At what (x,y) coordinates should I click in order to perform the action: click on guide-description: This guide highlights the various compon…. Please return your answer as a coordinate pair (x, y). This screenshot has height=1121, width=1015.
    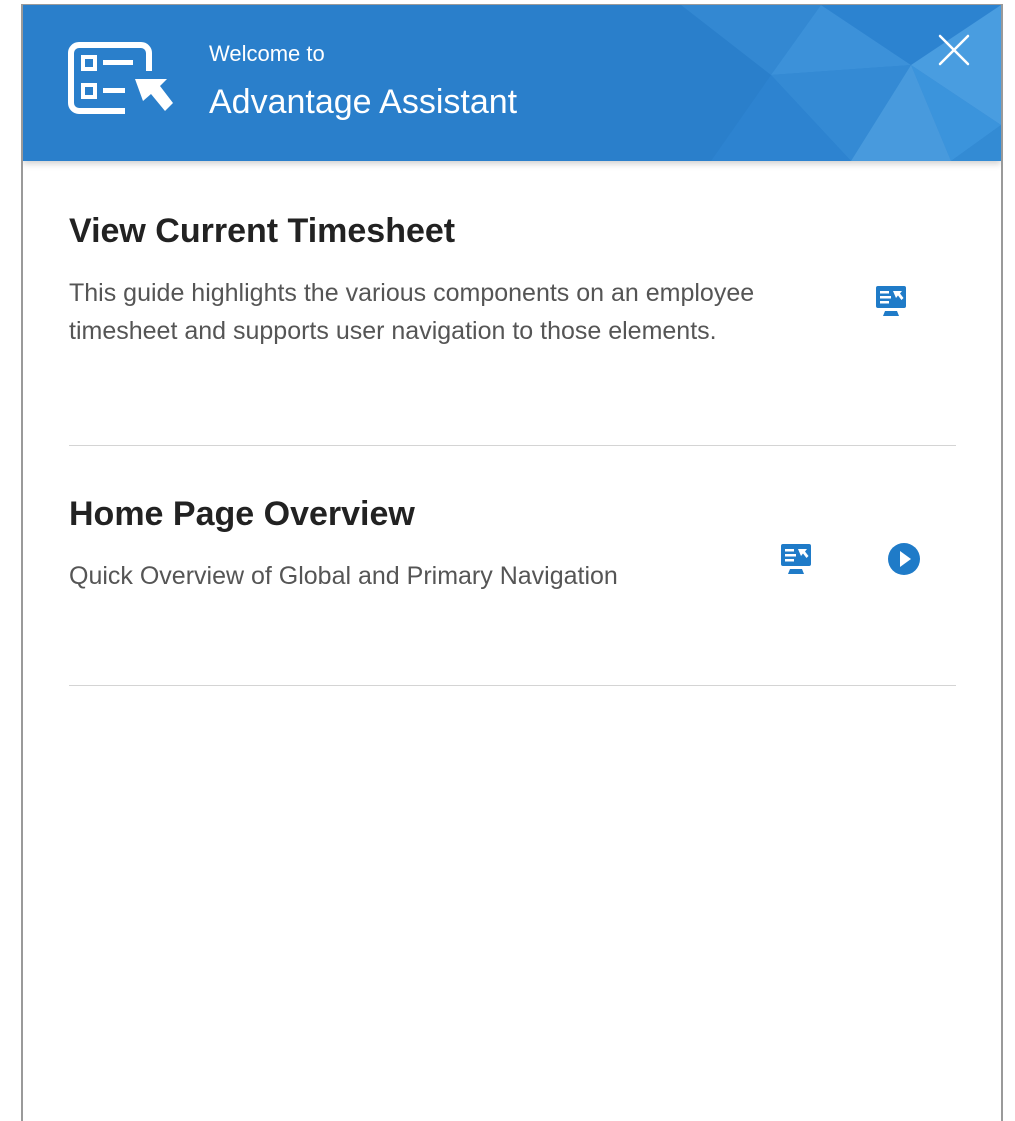
    Looking at the image, I should click on (412, 312).